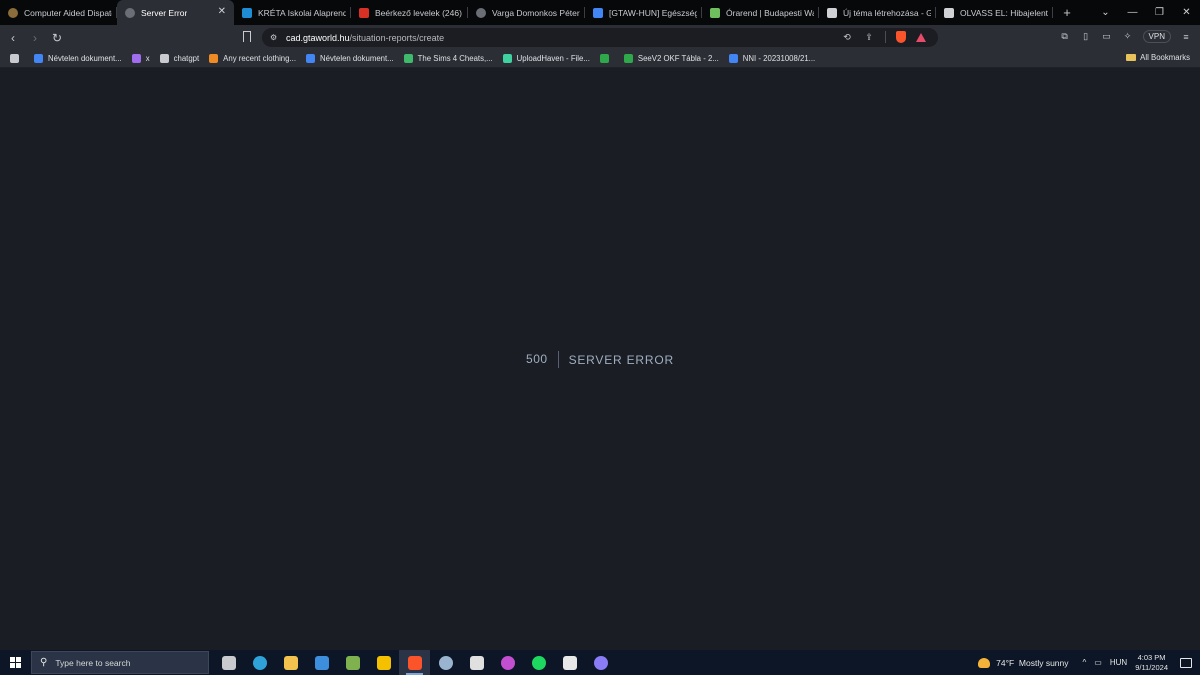  Describe the element at coordinates (1165, 57) in the screenshot. I see `all-bookmarks-label: All Bookmarks` at that location.